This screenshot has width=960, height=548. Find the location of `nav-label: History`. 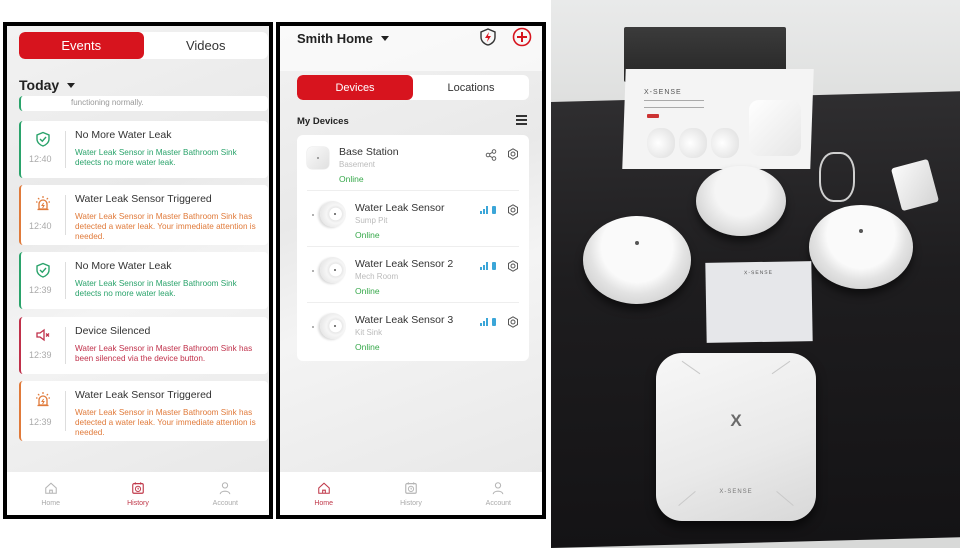

nav-label: History is located at coordinates (138, 503).